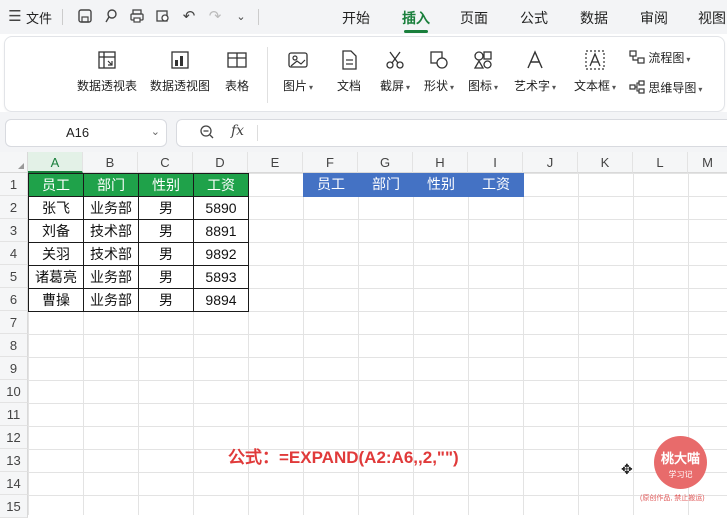 This screenshot has height=518, width=727. I want to click on column-header-g: G, so click(385, 162).